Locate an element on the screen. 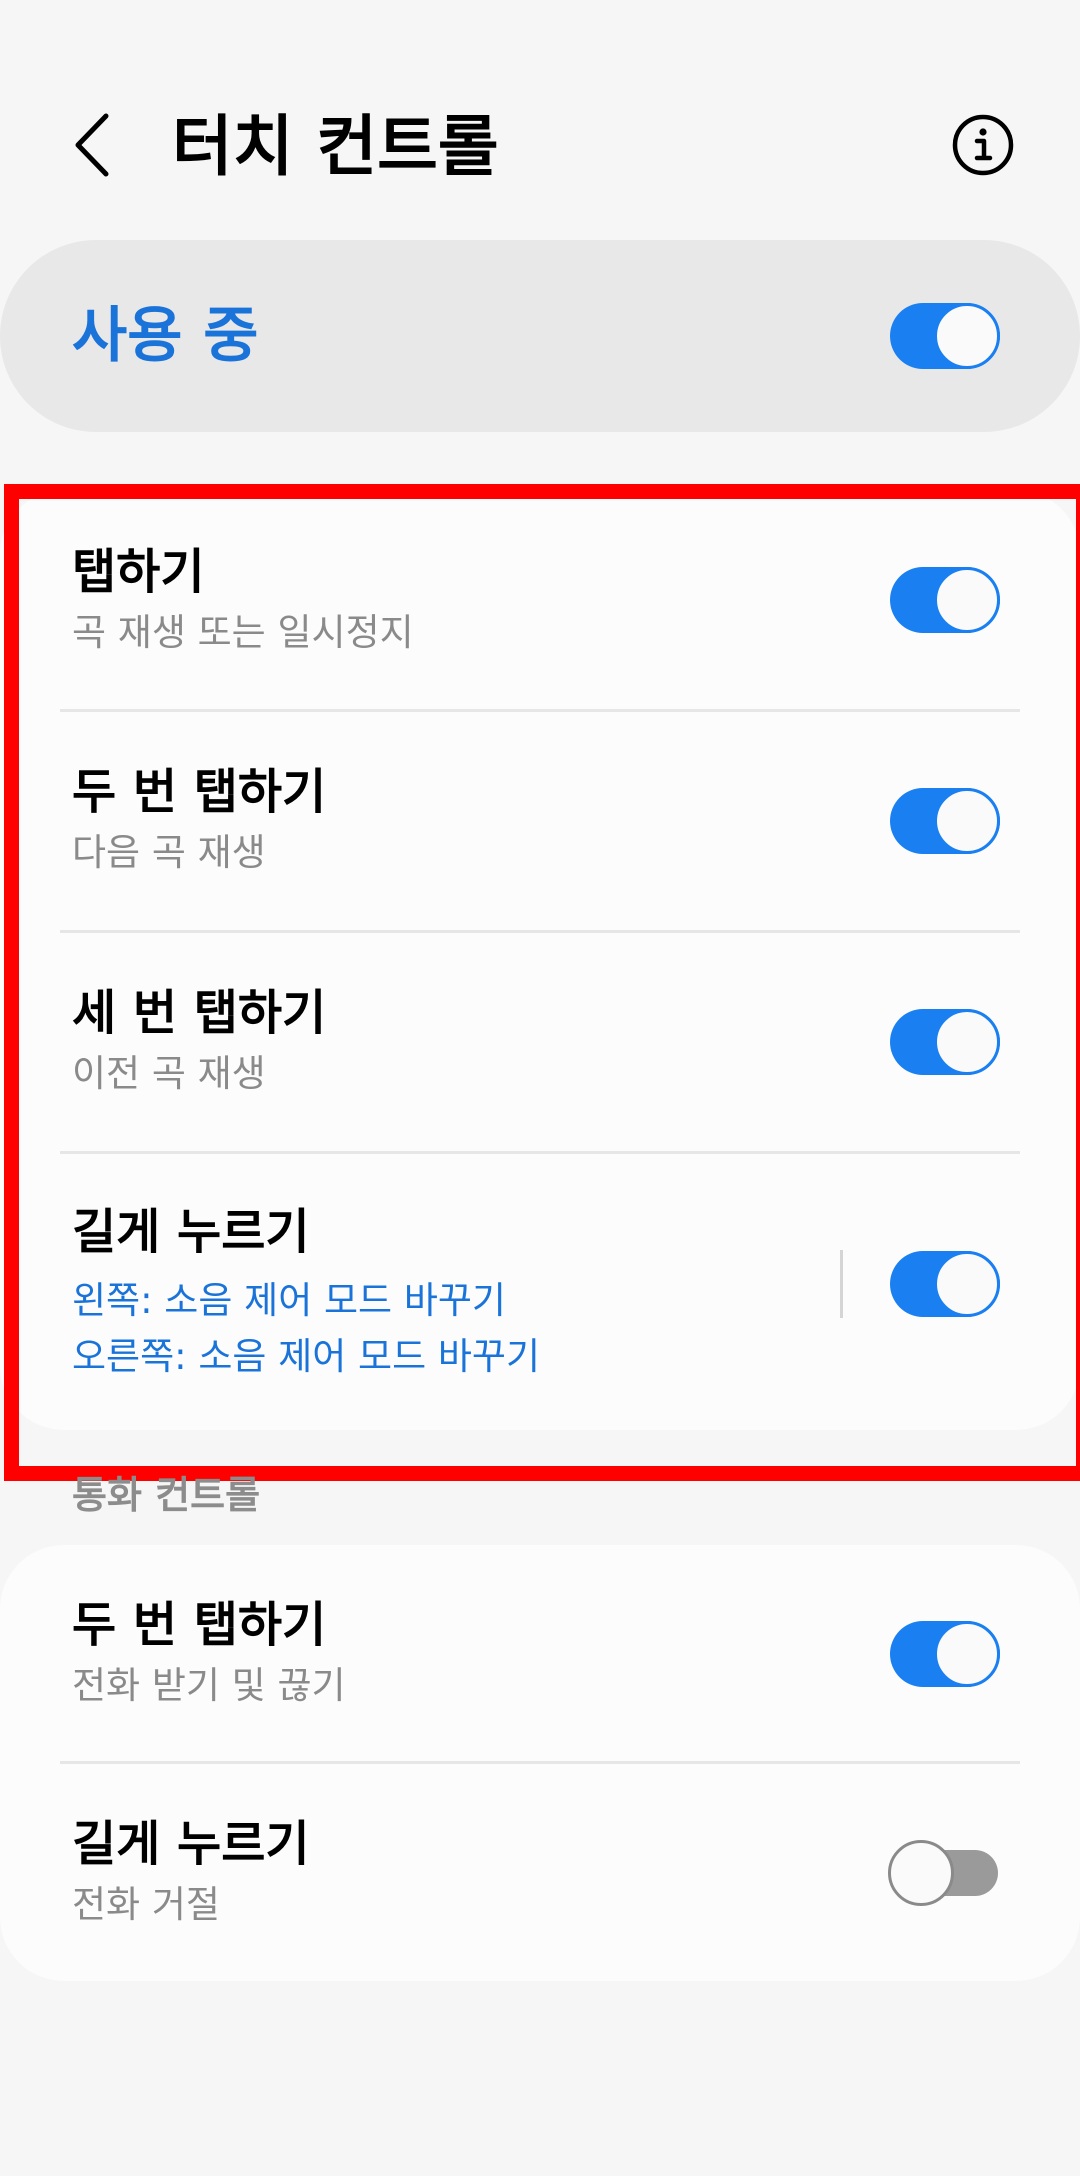  master-switch-bar: 사용 중 is located at coordinates (540, 336).